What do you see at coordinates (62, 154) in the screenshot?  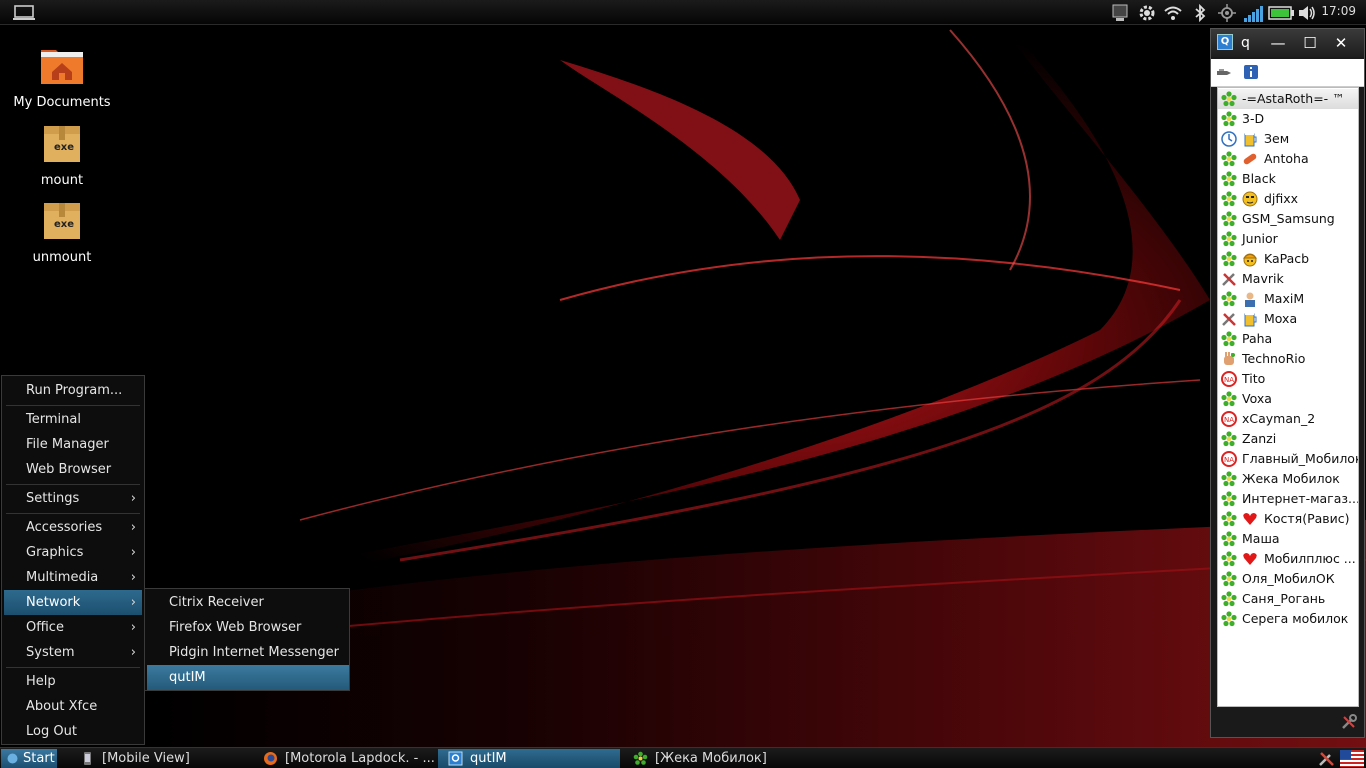 I see `desktop-icon-mount: exe mount` at bounding box center [62, 154].